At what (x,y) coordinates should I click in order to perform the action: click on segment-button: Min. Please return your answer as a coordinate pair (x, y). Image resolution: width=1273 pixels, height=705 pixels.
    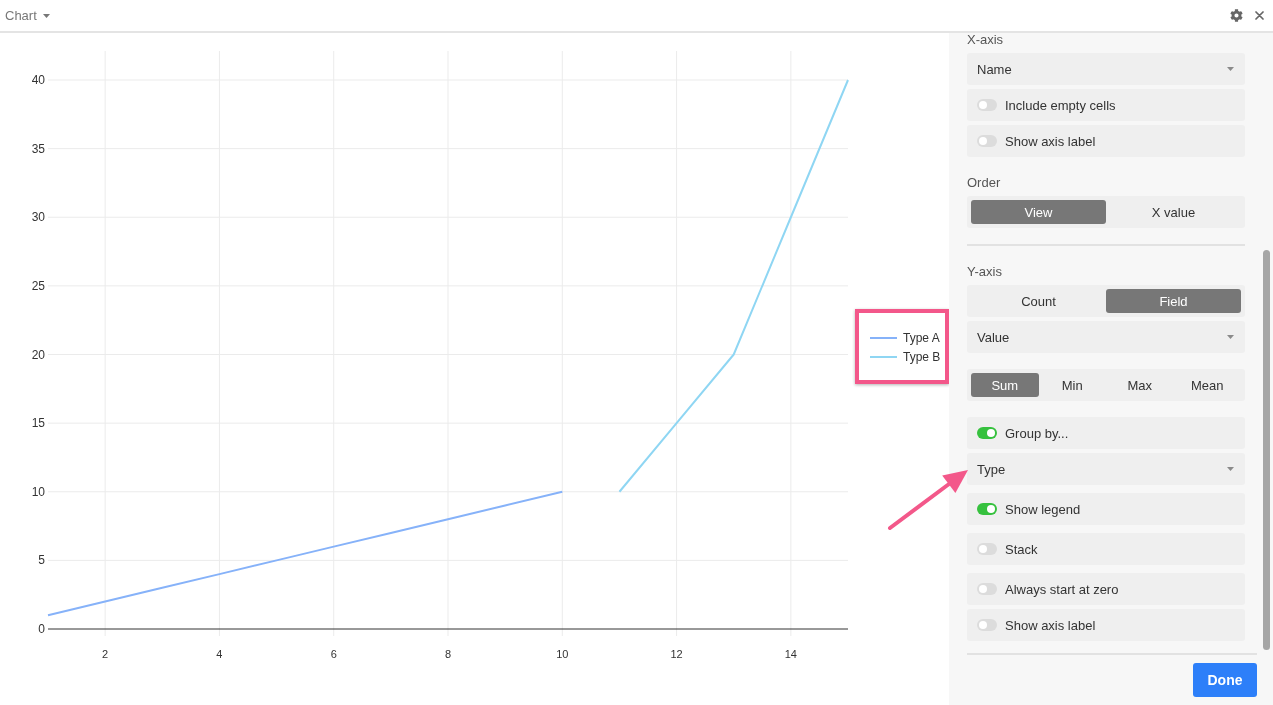
    Looking at the image, I should click on (1072, 385).